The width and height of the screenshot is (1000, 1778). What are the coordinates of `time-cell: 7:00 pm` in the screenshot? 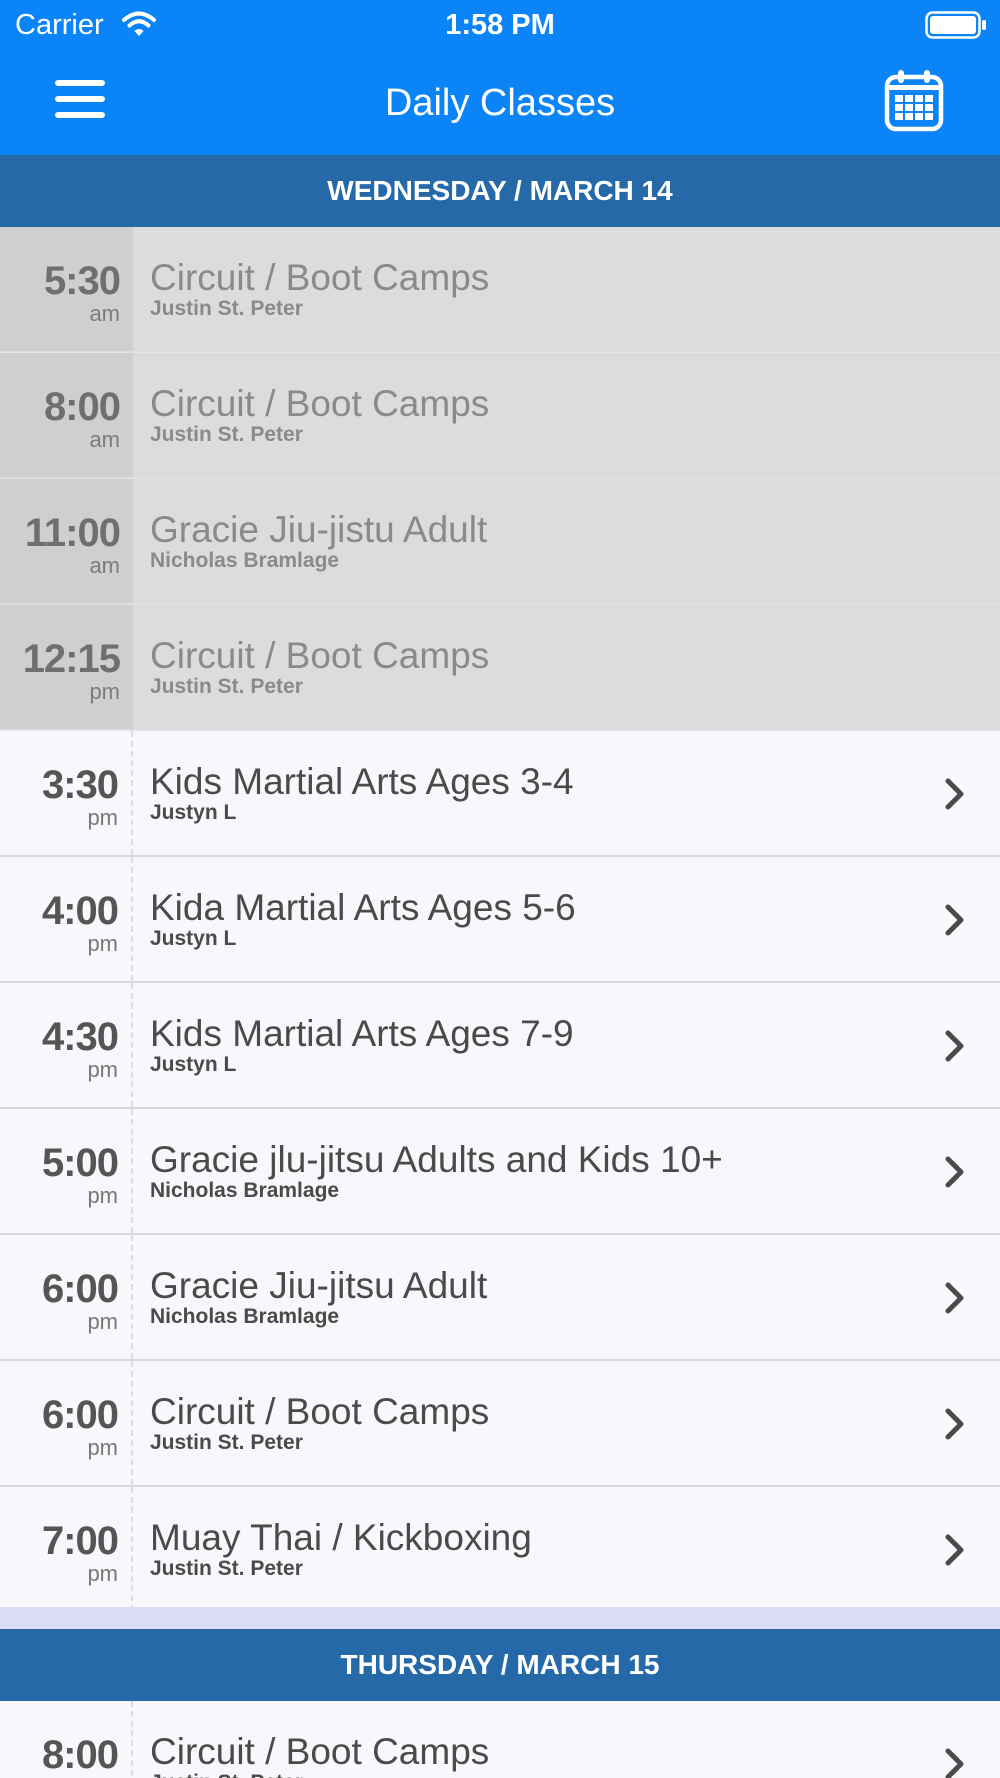 It's located at (66, 1549).